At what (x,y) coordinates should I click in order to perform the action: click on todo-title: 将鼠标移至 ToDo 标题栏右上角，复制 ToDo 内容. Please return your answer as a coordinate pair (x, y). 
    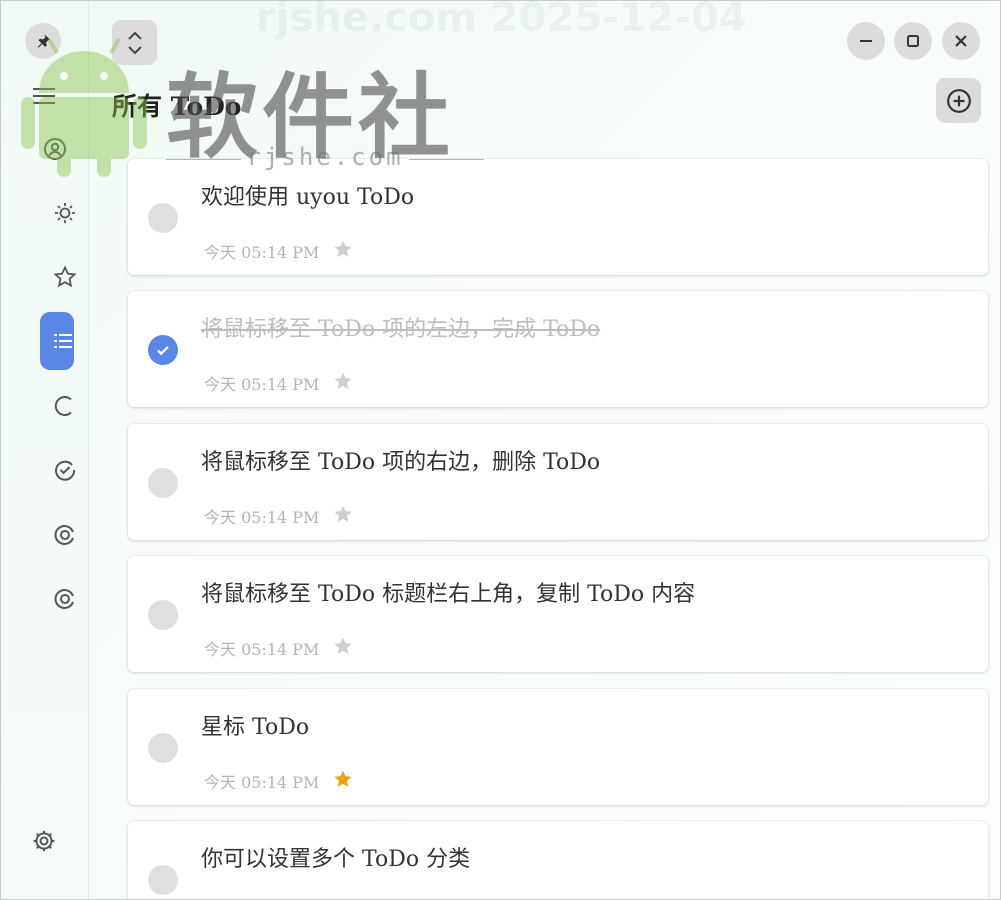
    Looking at the image, I should click on (448, 594).